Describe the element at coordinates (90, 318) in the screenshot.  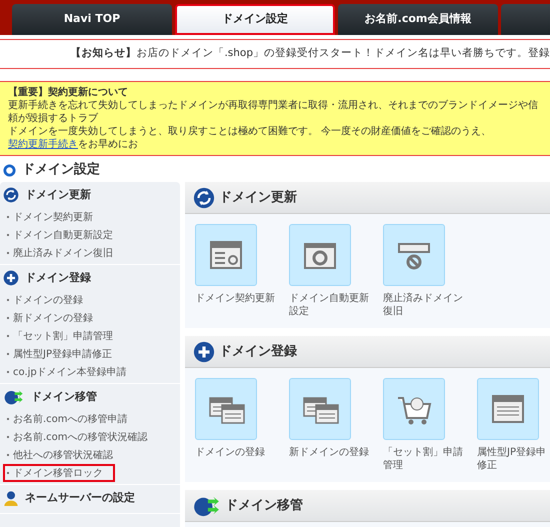
I see `sidebar-link: 新ドメインの登録` at that location.